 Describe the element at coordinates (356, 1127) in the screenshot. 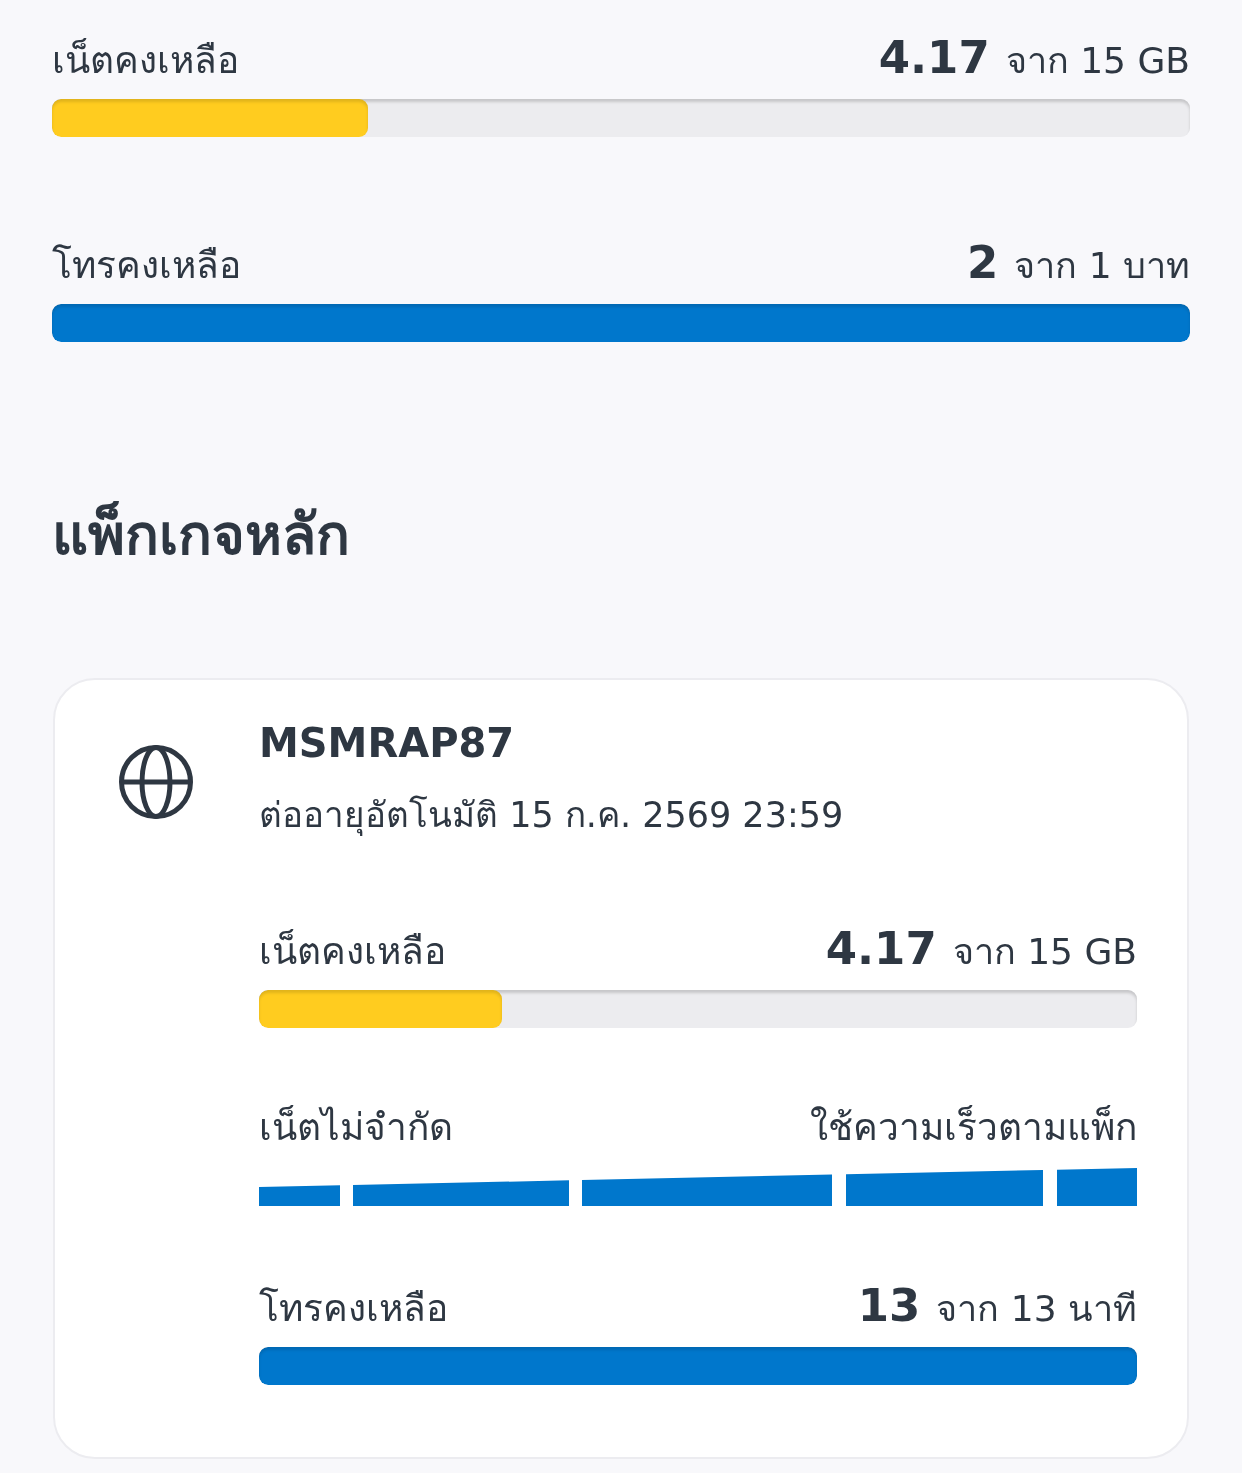

I see `unlimited-label: เน็ตไม่จำกัด` at that location.